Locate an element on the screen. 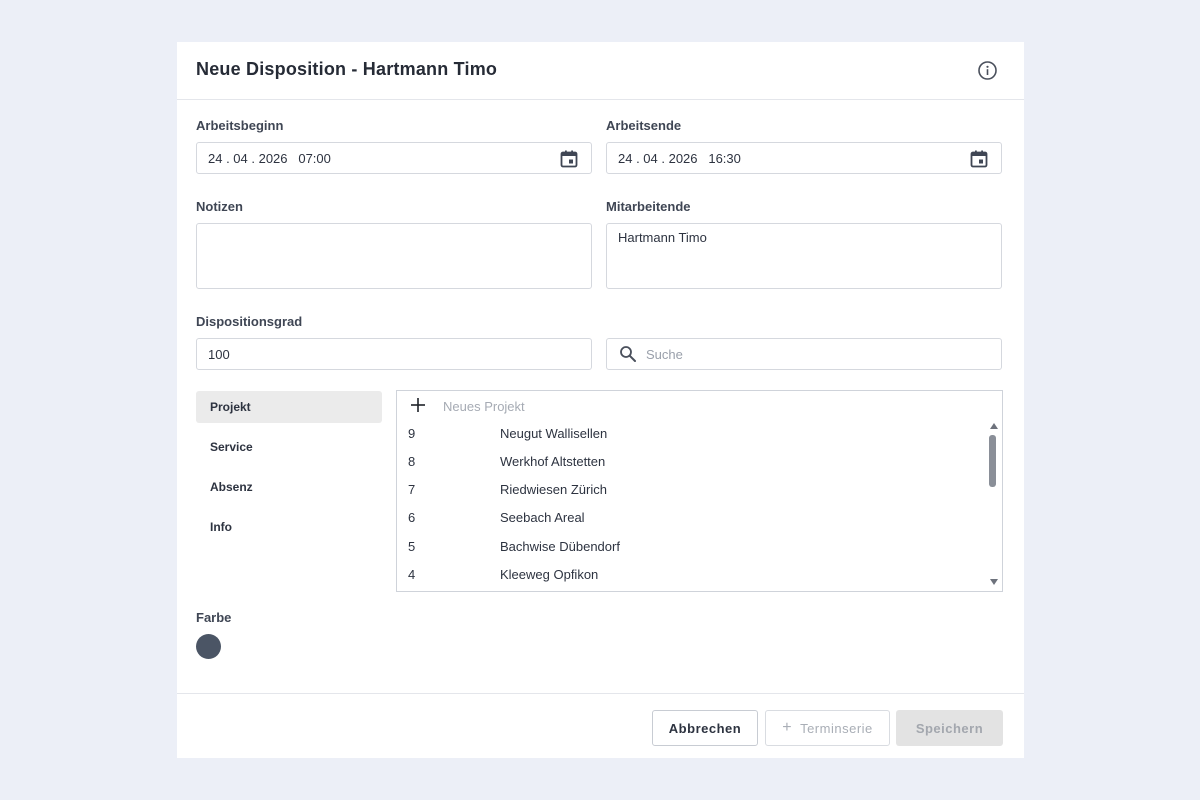  search-input is located at coordinates (804, 354).